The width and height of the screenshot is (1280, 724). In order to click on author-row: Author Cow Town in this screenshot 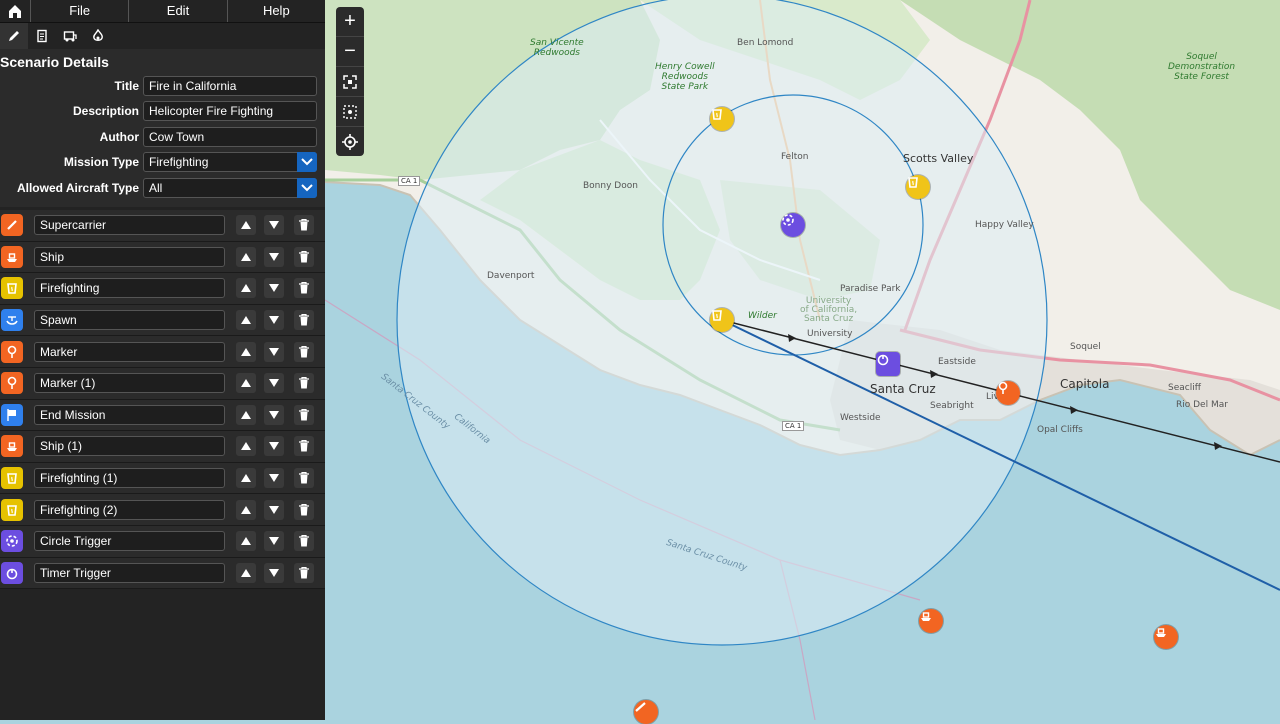, I will do `click(162, 137)`.